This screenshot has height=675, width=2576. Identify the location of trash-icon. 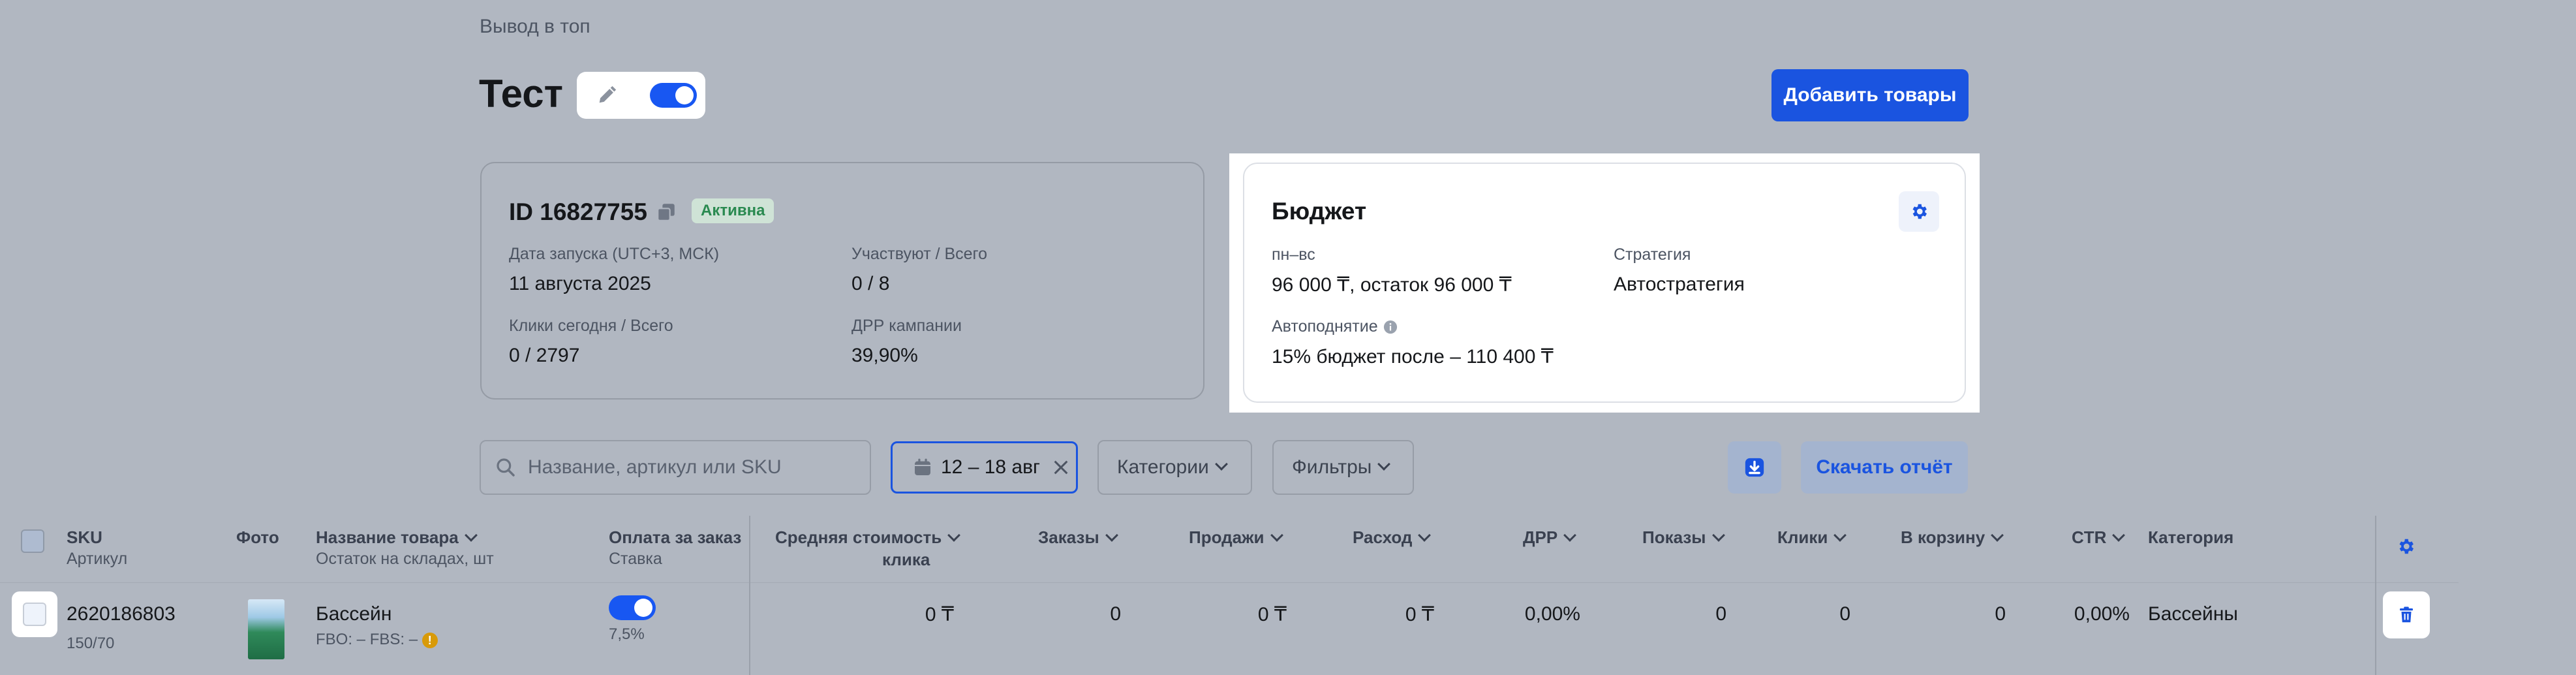
(2406, 615).